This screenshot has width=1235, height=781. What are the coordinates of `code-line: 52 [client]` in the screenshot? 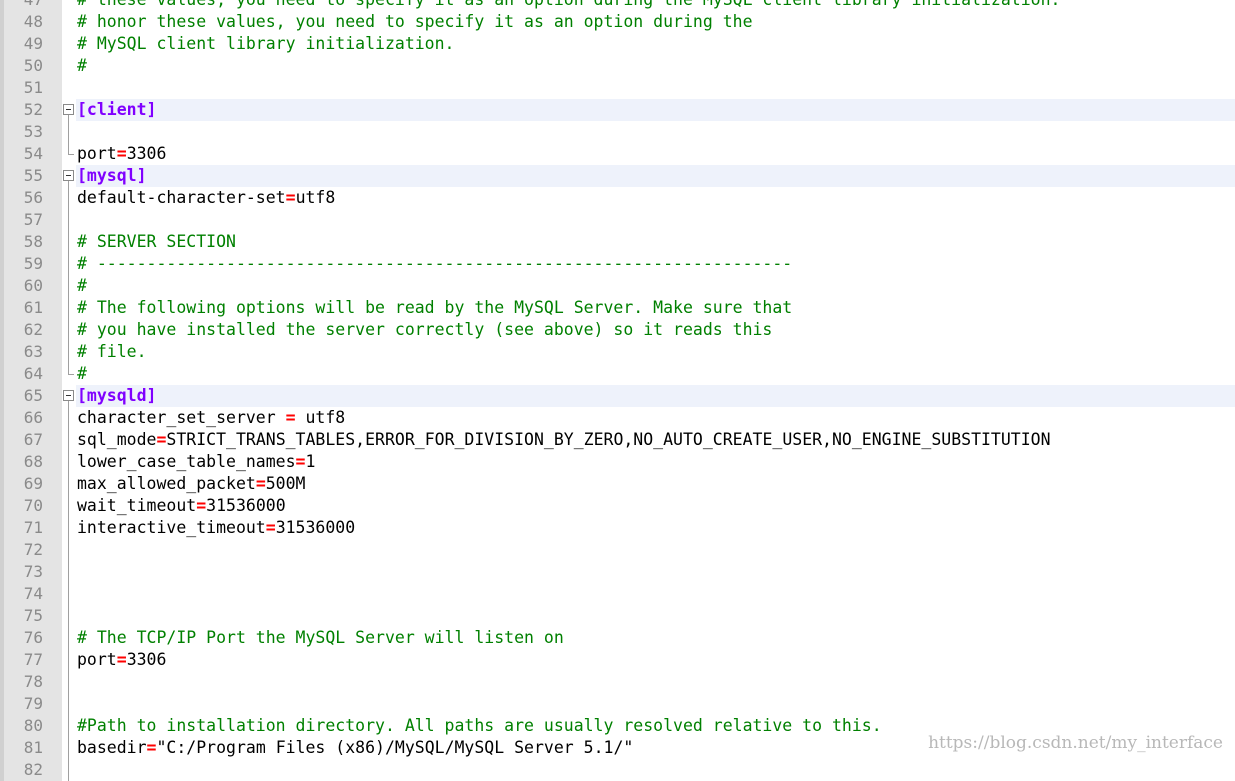 It's located at (617, 110).